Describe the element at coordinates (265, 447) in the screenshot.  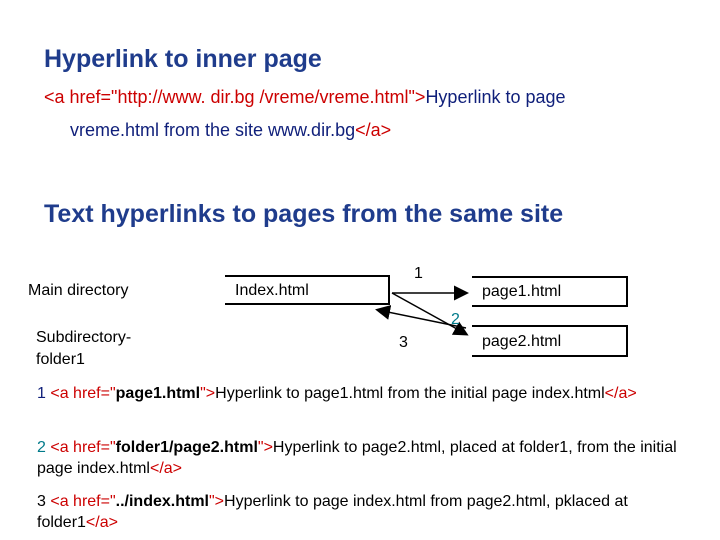
I see `example-2-close-quote: ">` at that location.